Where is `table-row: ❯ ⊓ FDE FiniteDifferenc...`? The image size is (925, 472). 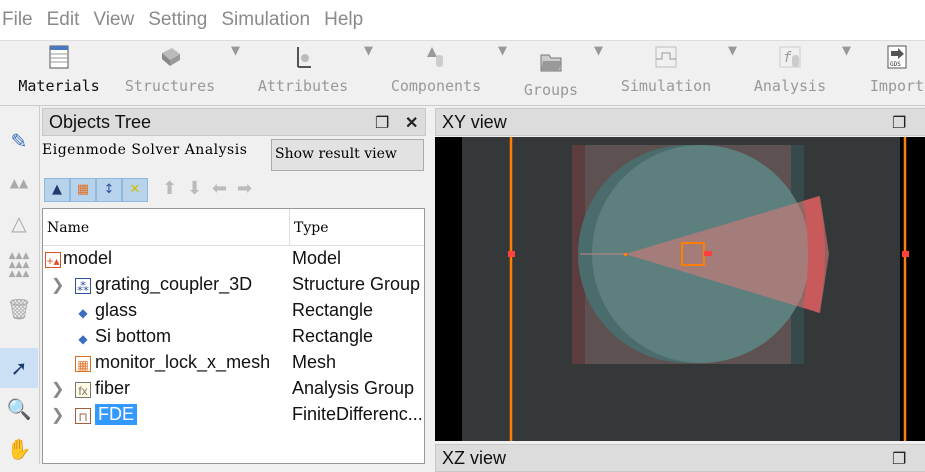 table-row: ❯ ⊓ FDE FiniteDifferenc... is located at coordinates (234, 416).